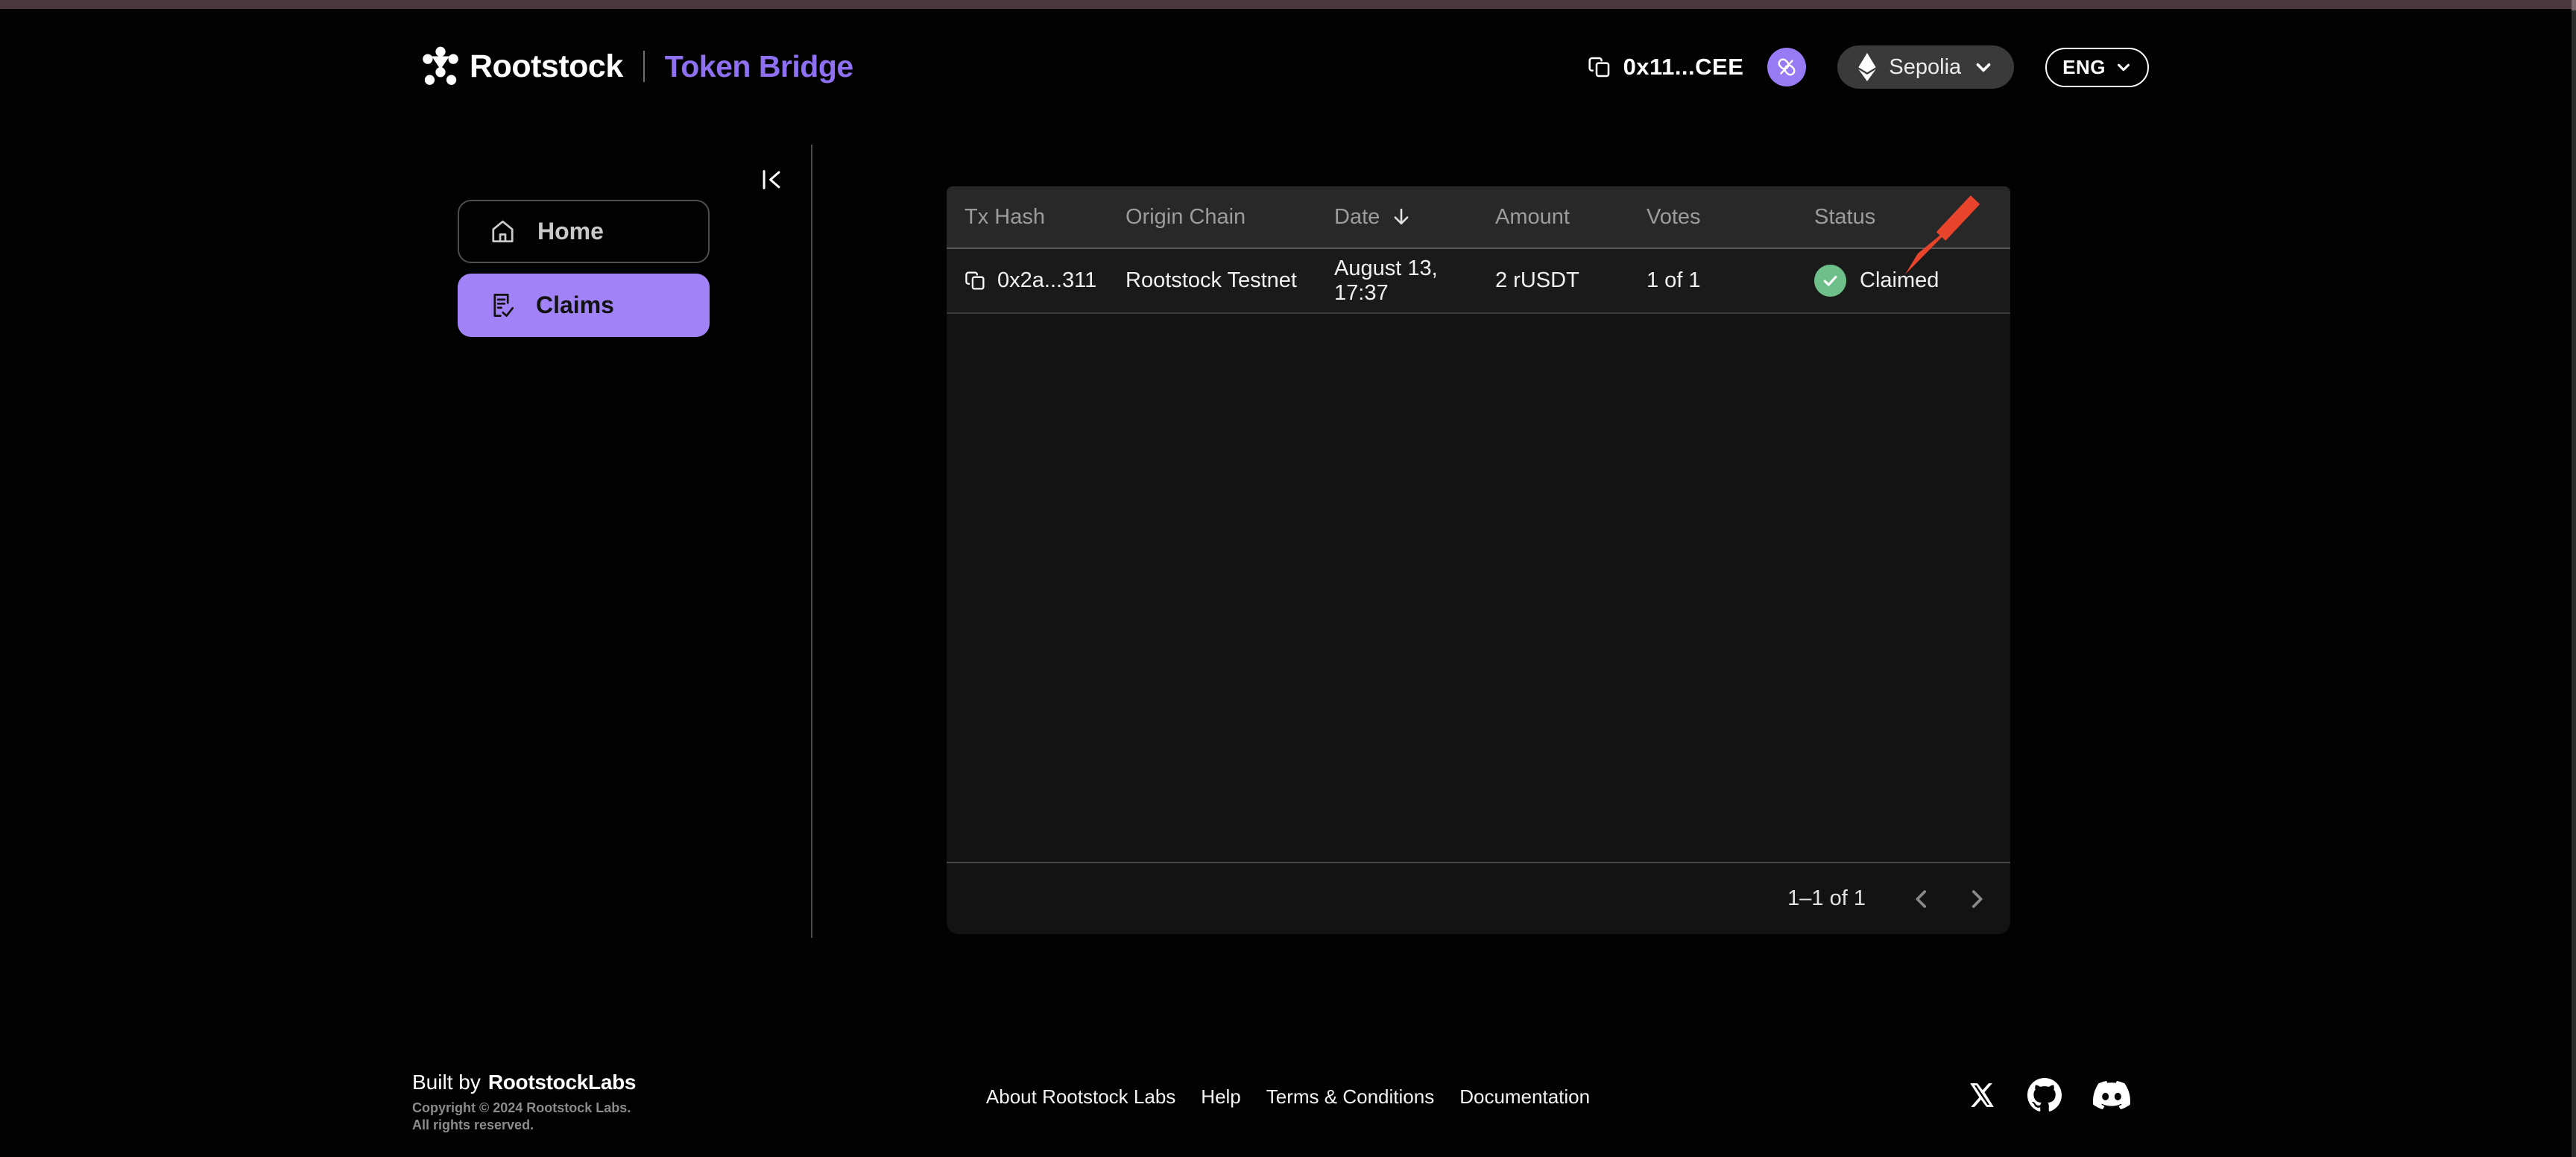 This screenshot has width=2576, height=1157. I want to click on network-label: Sepolia, so click(1925, 66).